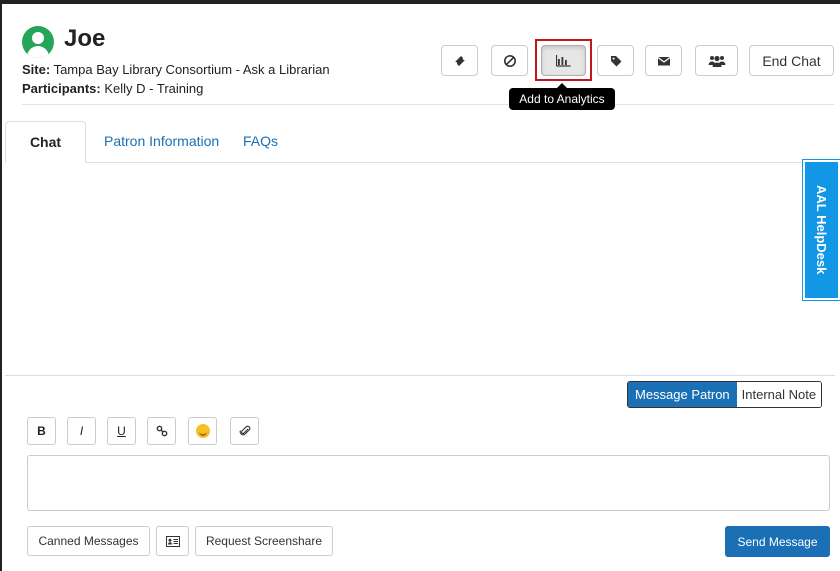 Image resolution: width=840 pixels, height=571 pixels. I want to click on transcript-divider, so click(420, 375).